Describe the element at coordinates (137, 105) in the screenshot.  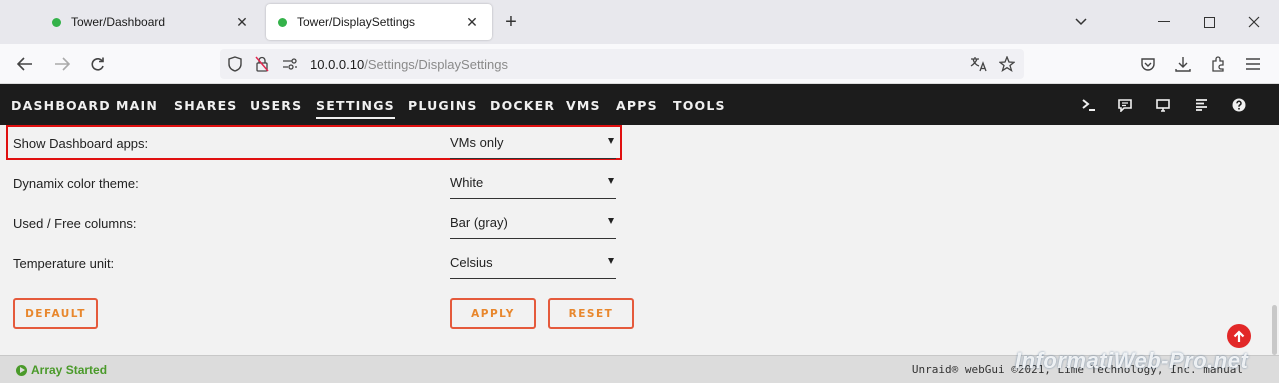
I see `menu-item-main: MAIN` at that location.